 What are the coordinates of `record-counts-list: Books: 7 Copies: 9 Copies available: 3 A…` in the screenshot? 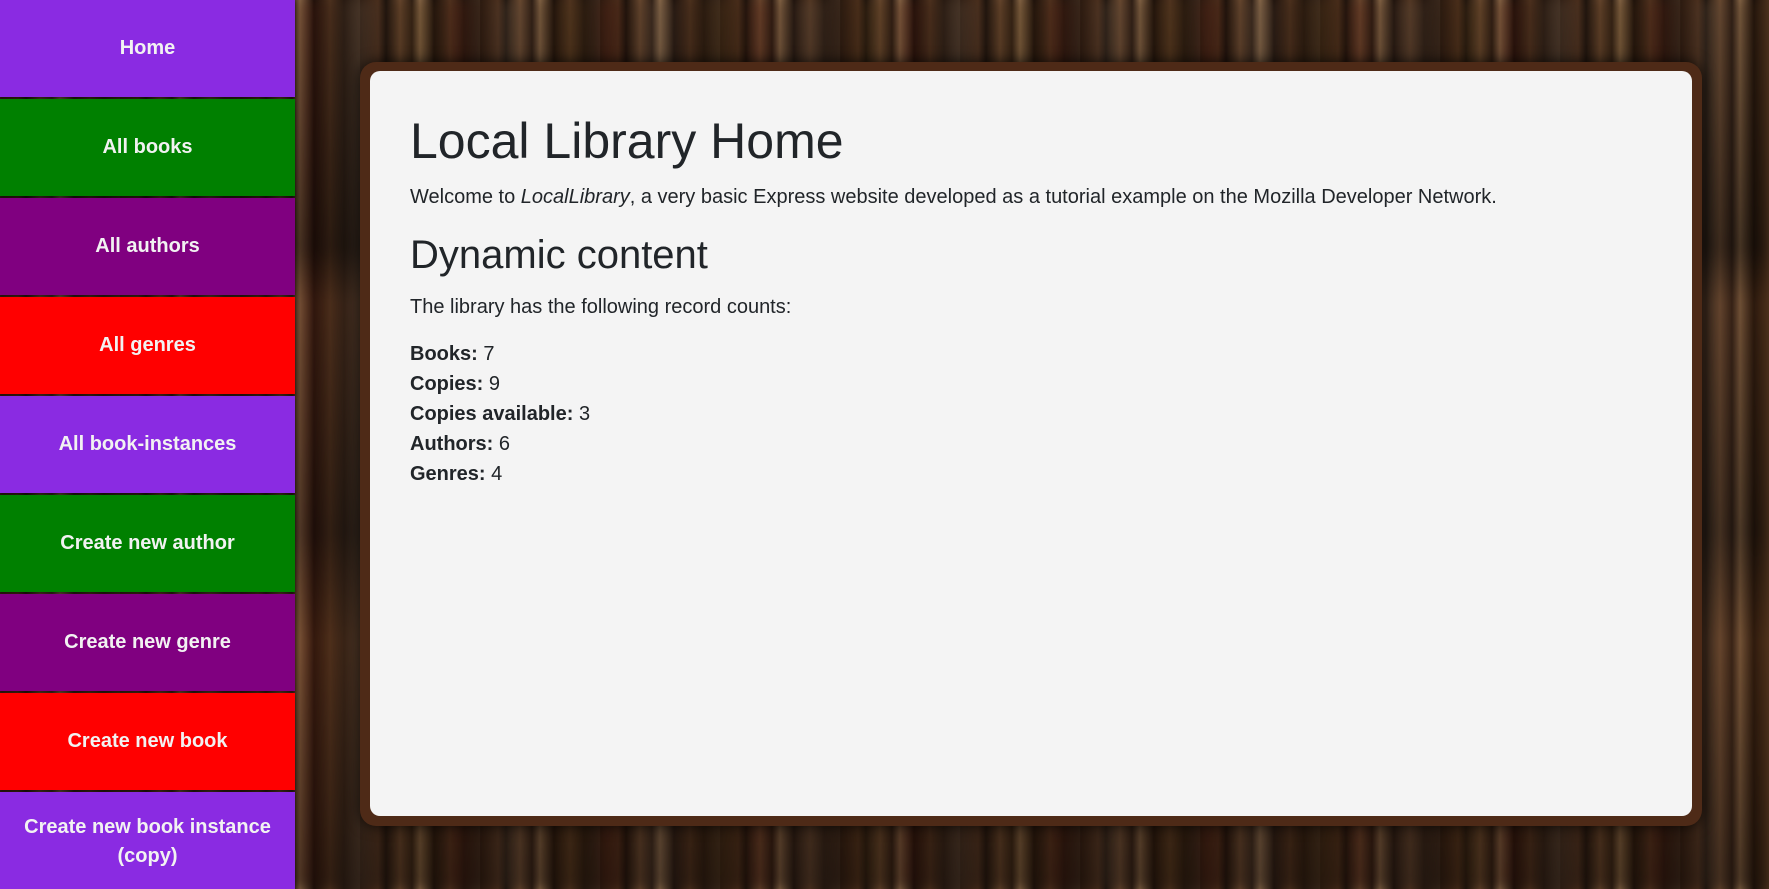 It's located at (1031, 414).